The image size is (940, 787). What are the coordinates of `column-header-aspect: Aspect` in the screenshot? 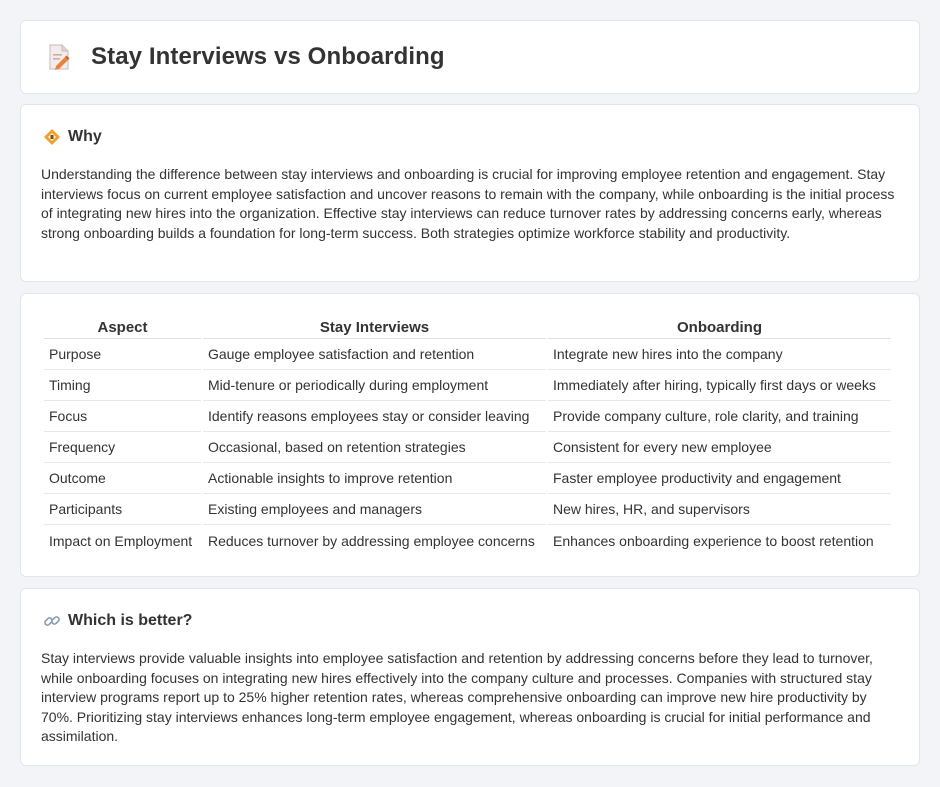 It's located at (122, 327).